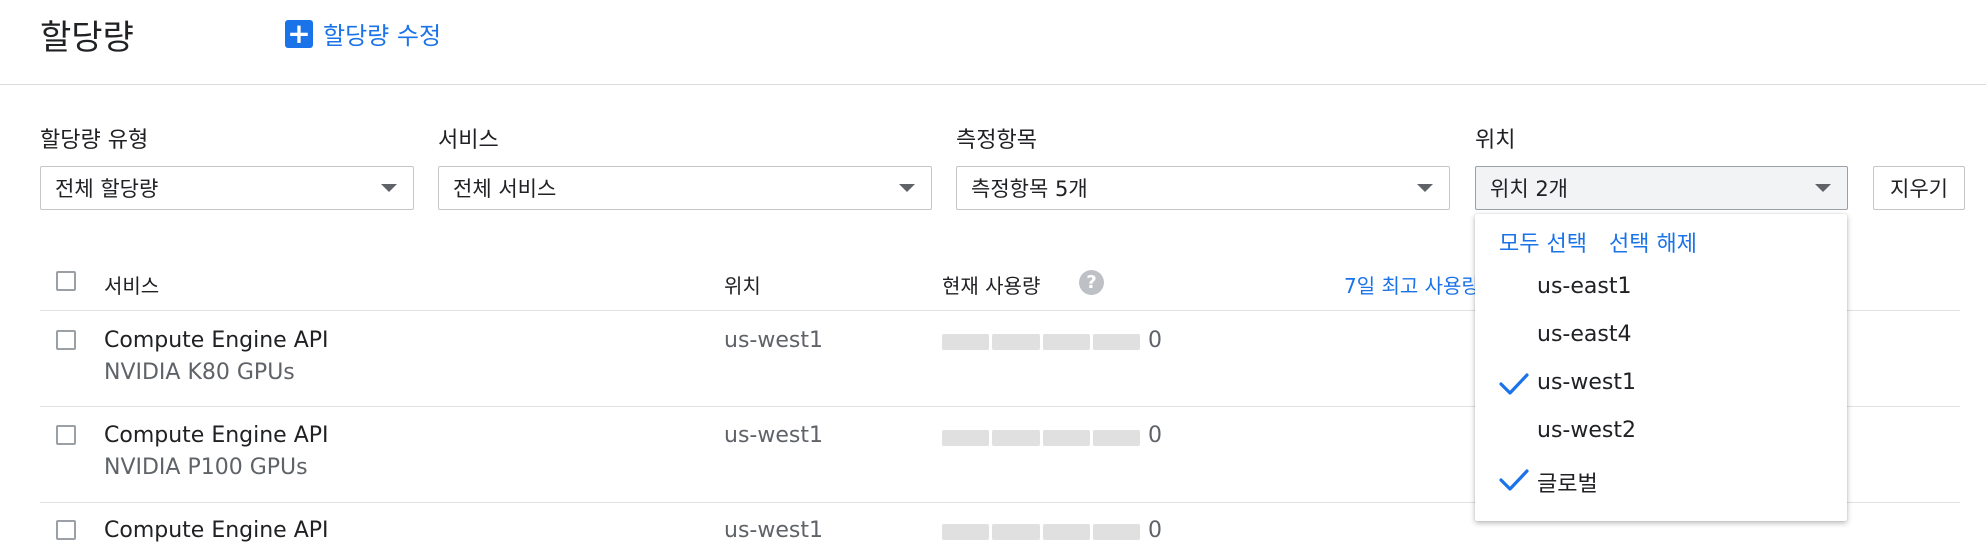 Image resolution: width=1986 pixels, height=543 pixels. Describe the element at coordinates (1203, 188) in the screenshot. I see `metric-select: 측정항목 5개` at that location.